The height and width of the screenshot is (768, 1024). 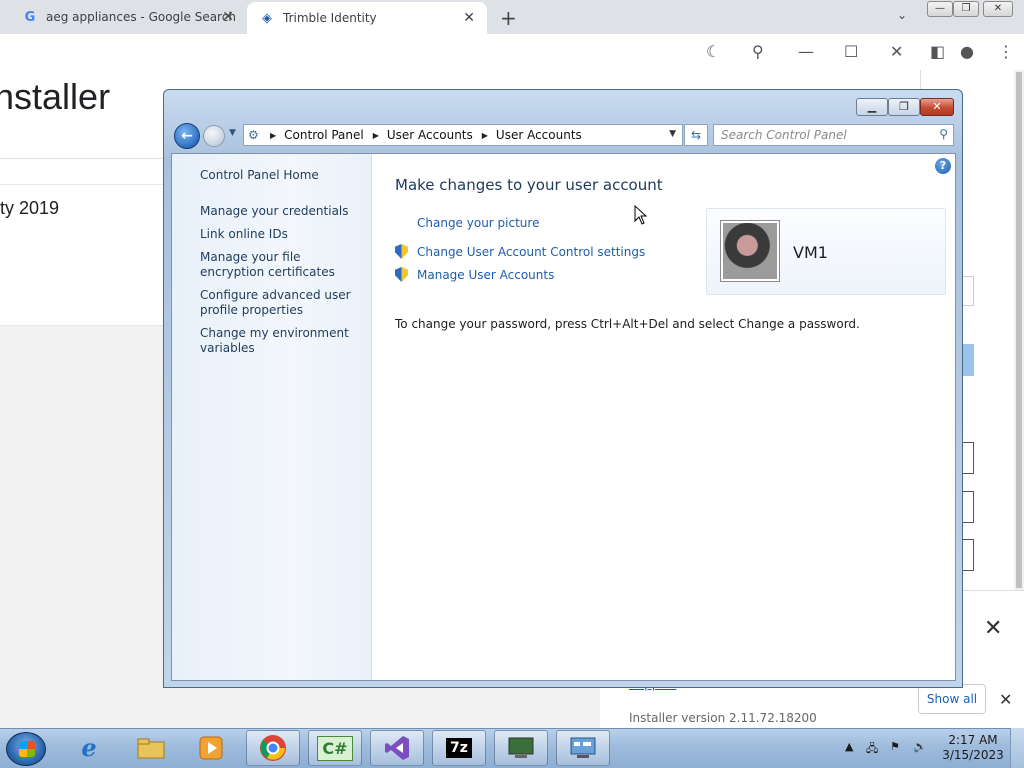 What do you see at coordinates (267, 18) in the screenshot?
I see `trimble-icon: ◈` at bounding box center [267, 18].